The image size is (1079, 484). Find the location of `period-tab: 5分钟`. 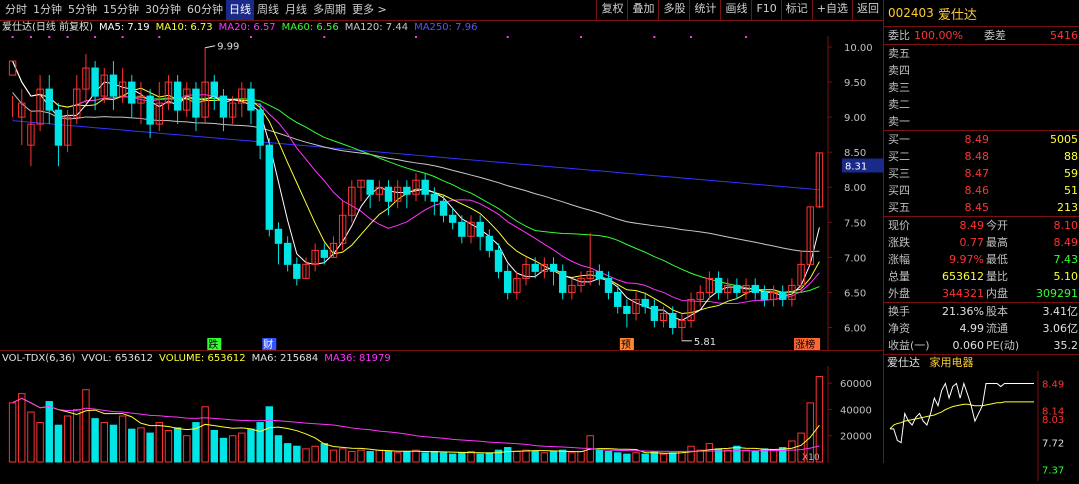

period-tab: 5分钟 is located at coordinates (82, 10).